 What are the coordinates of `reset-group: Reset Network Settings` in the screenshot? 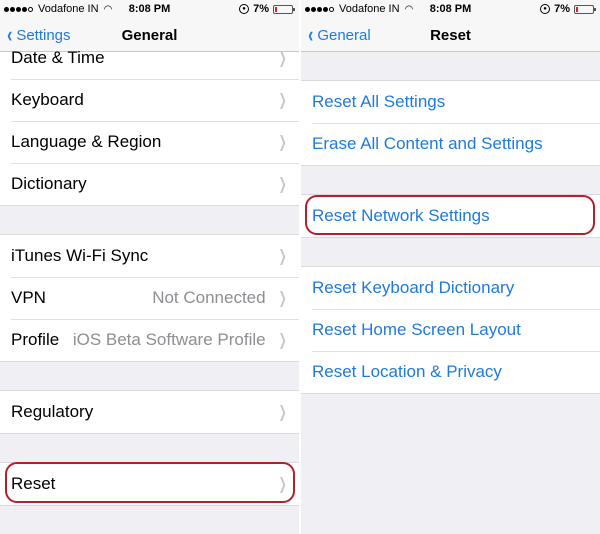 It's located at (450, 216).